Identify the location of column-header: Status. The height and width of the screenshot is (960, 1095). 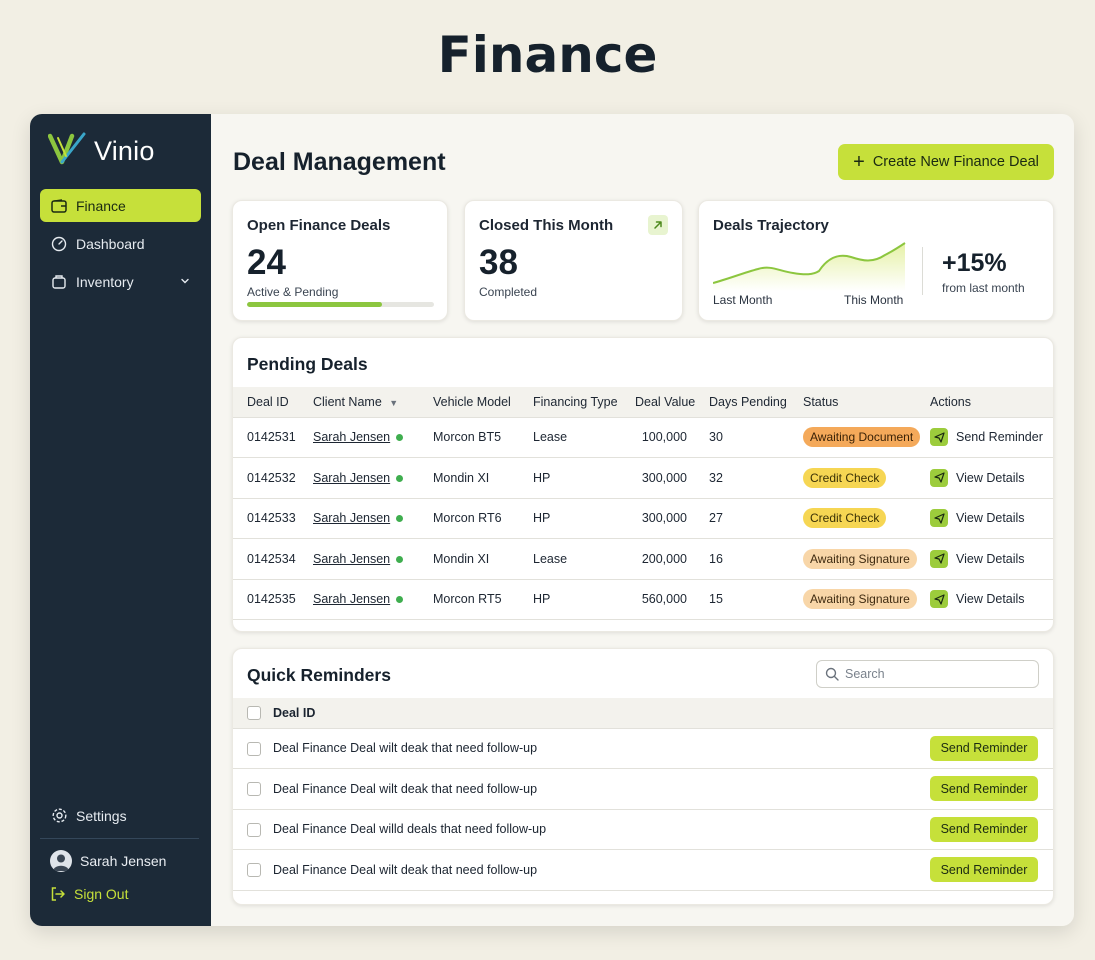
(866, 402).